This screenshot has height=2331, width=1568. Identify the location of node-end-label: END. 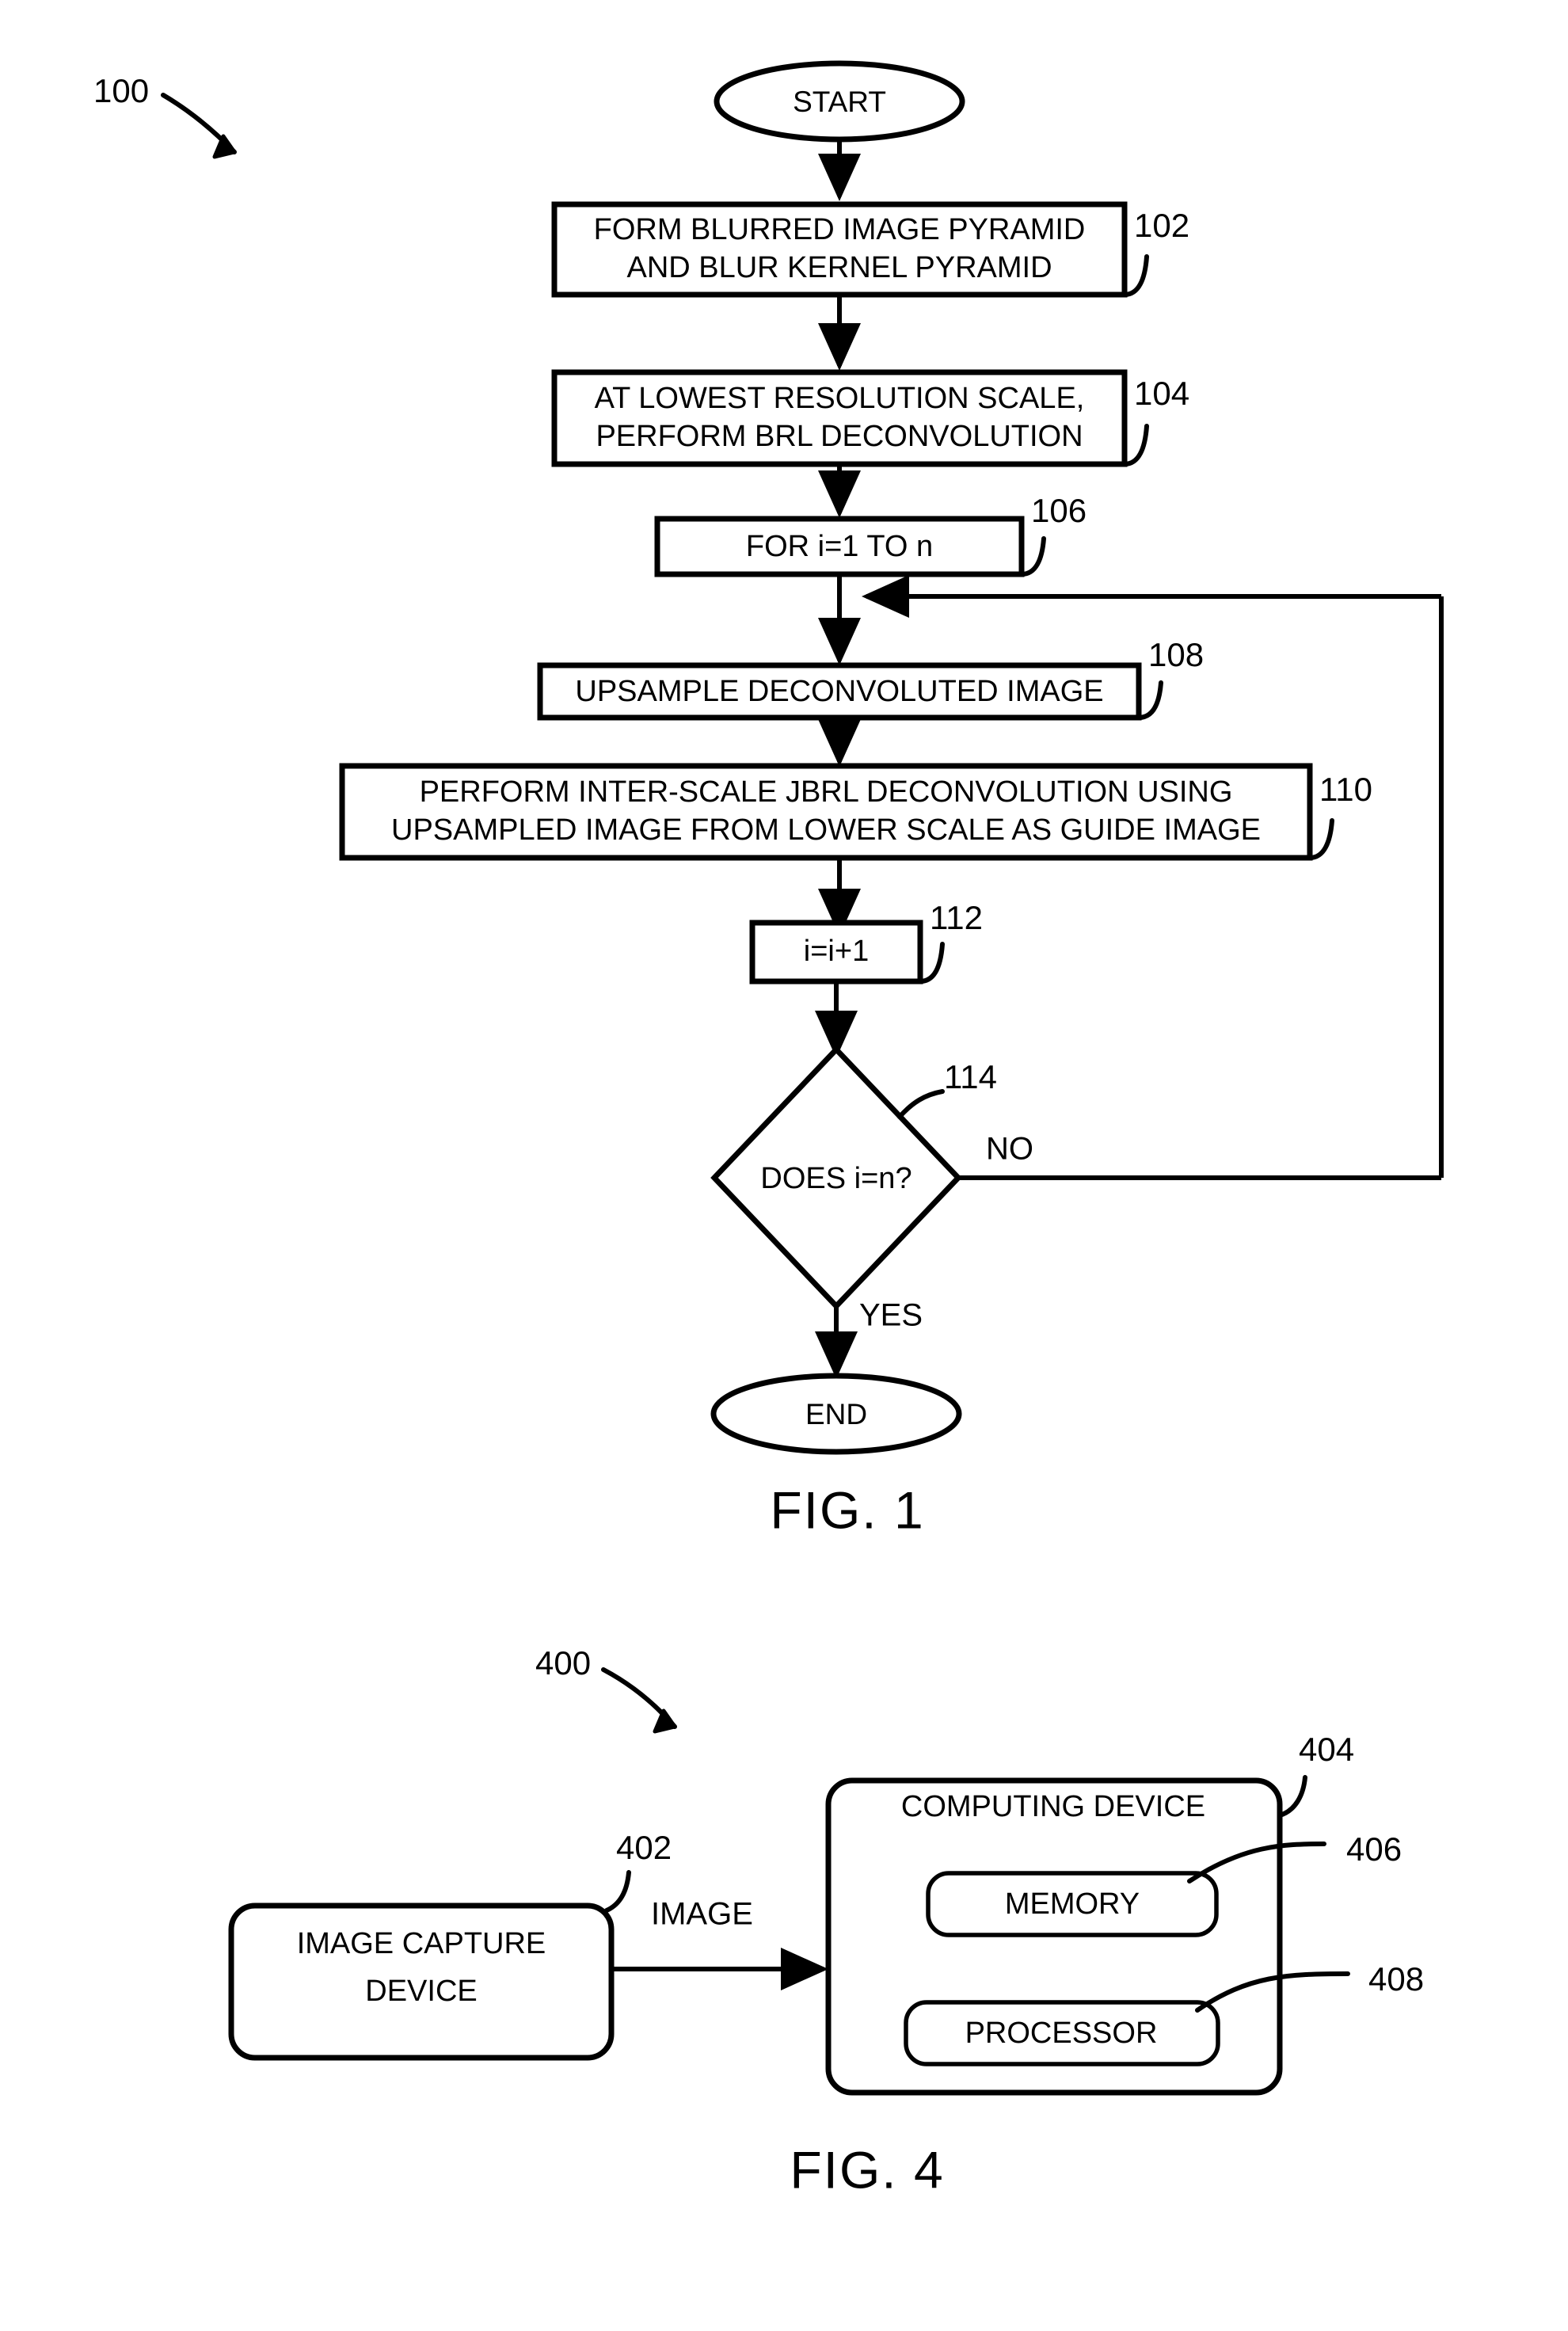
(836, 1414).